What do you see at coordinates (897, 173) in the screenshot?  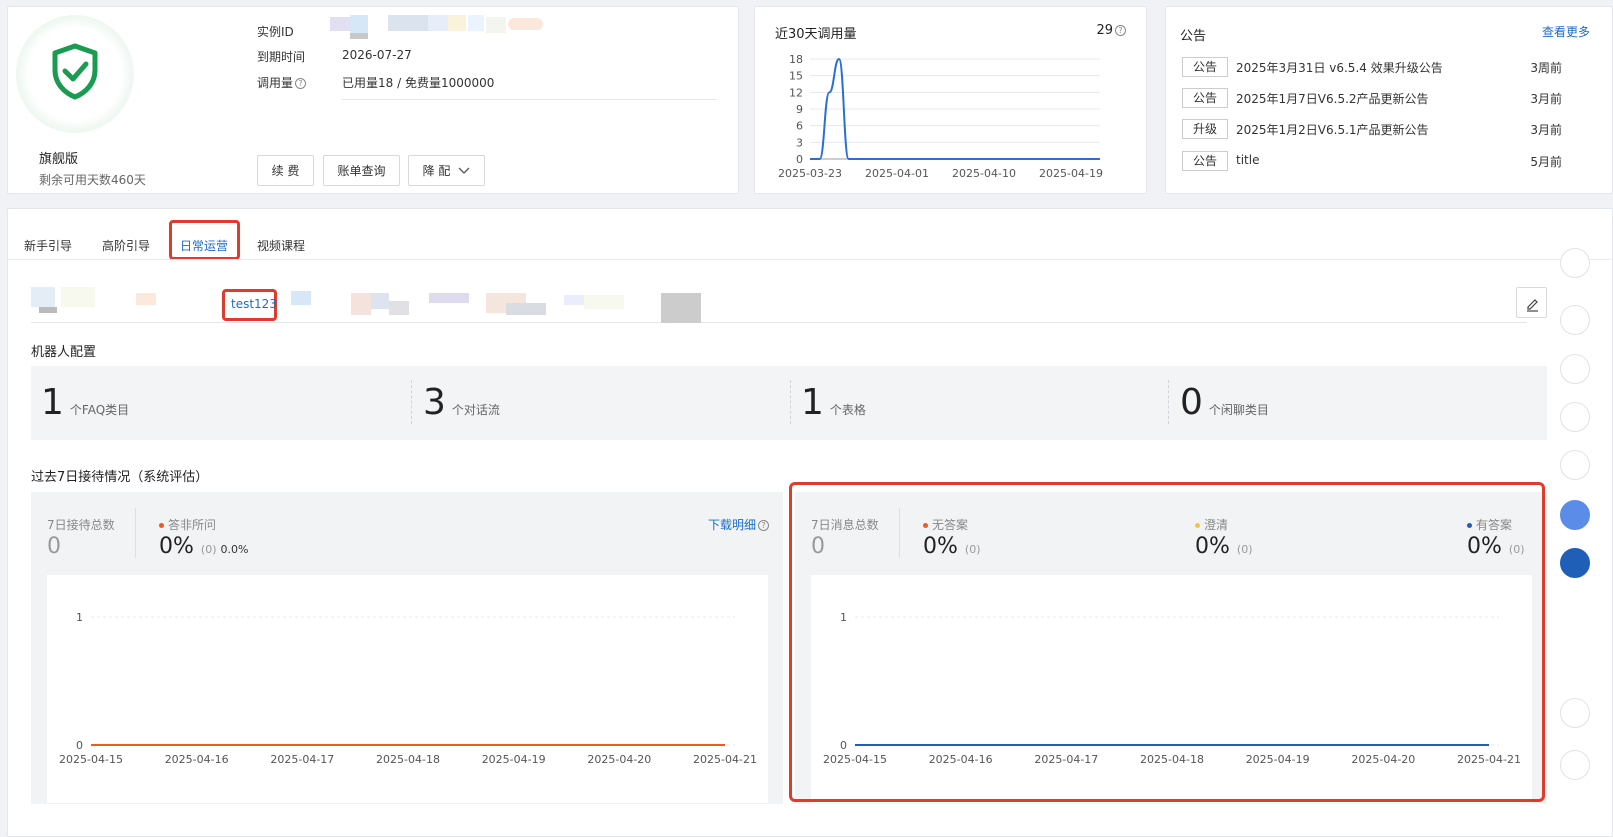 I see `x-tick-label: 2025-04-01` at bounding box center [897, 173].